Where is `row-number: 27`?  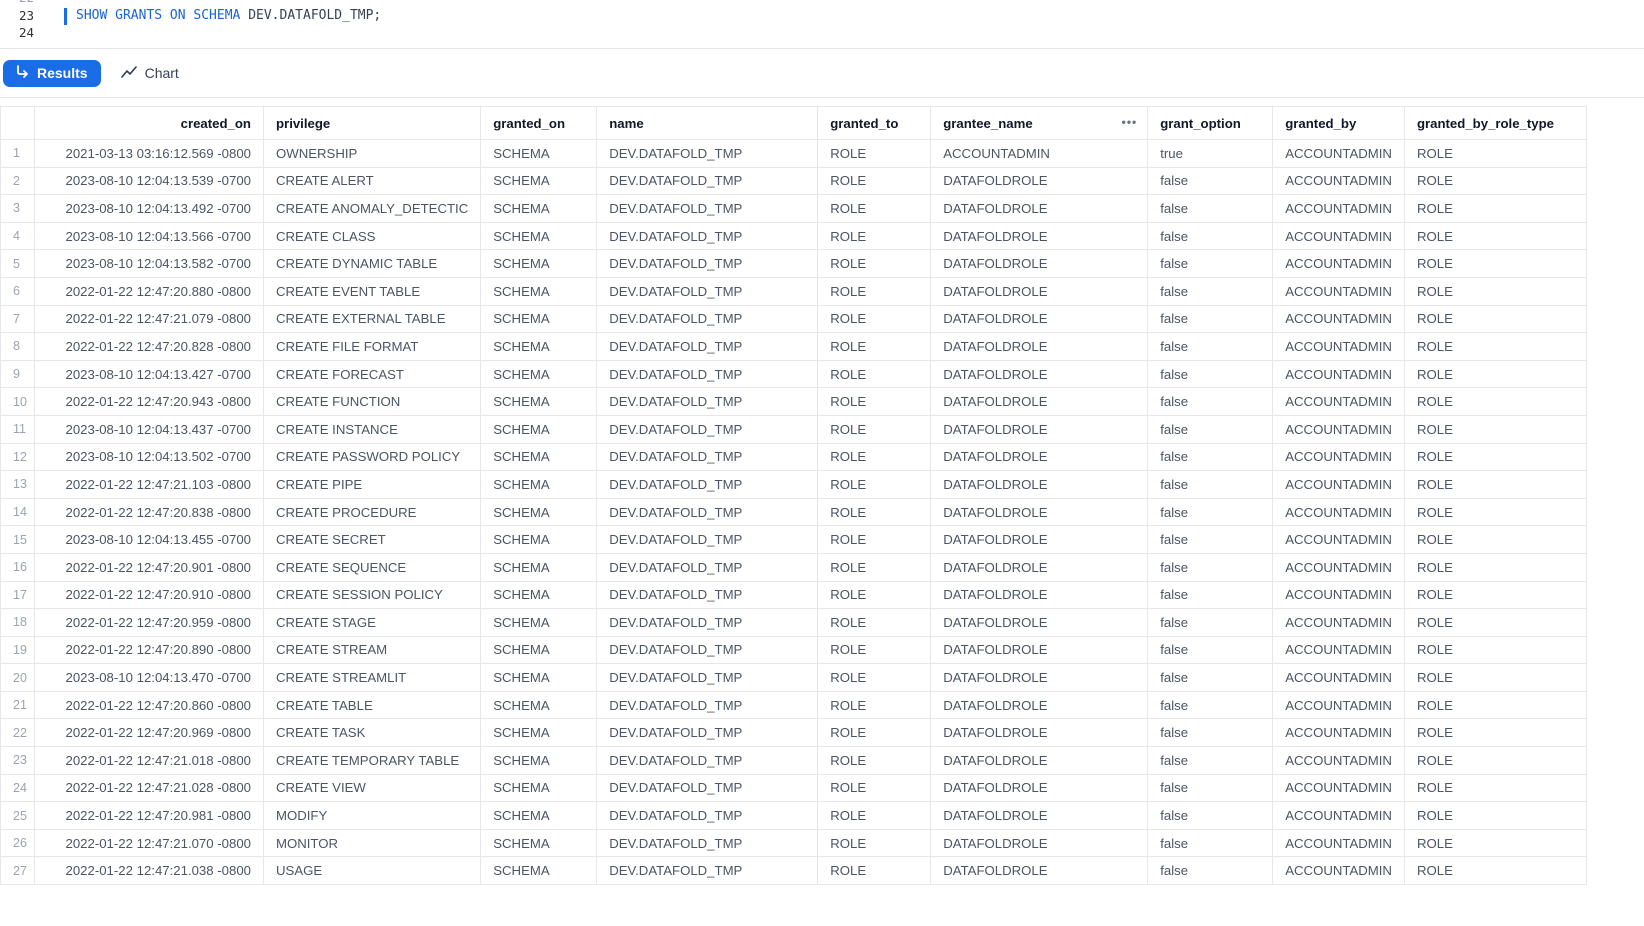 row-number: 27 is located at coordinates (17, 871).